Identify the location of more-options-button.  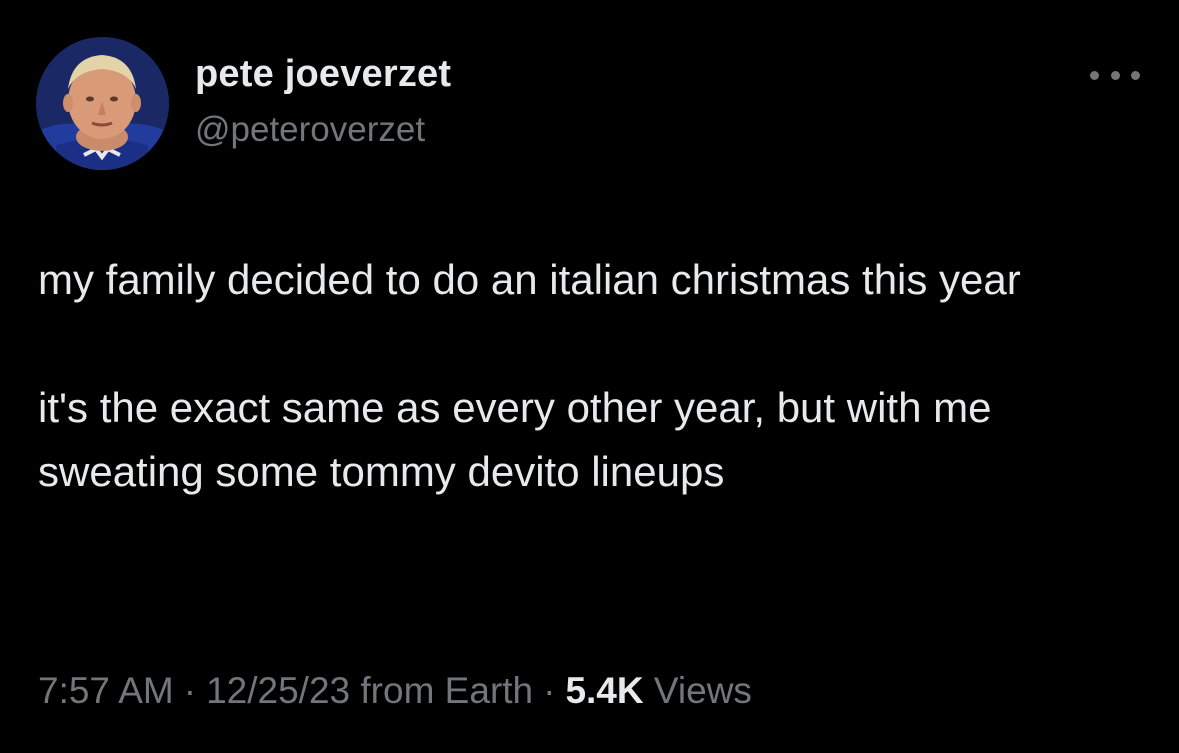
(1115, 75).